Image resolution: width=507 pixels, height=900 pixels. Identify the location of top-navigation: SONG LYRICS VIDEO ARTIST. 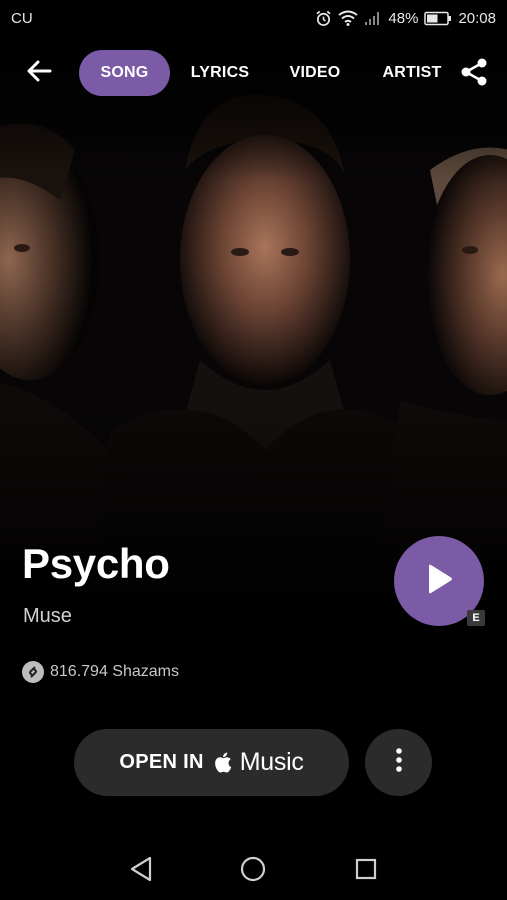
(253, 73).